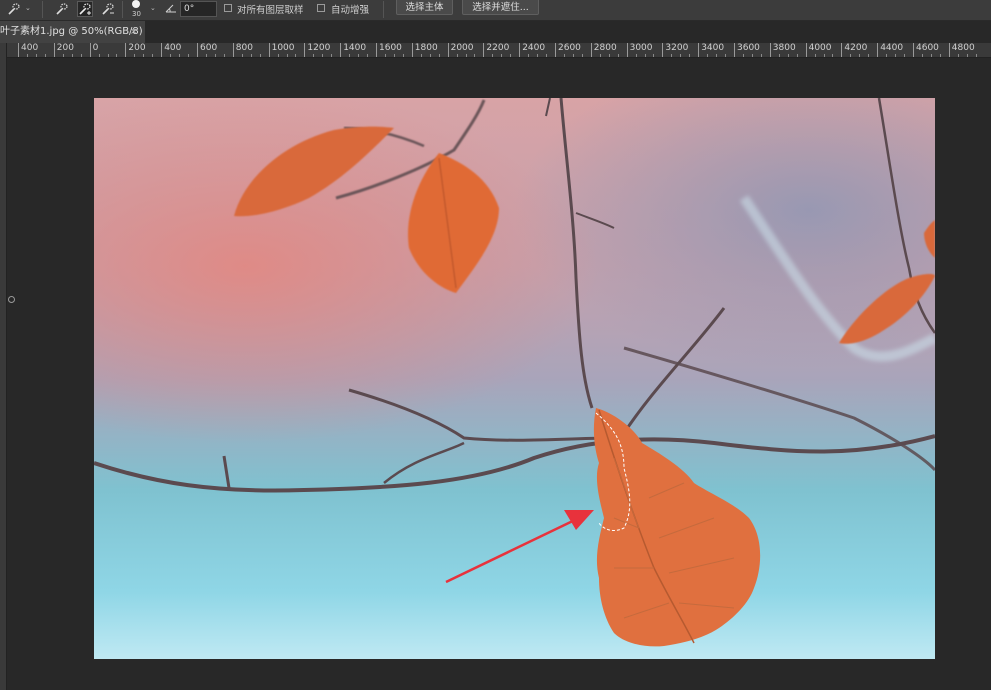 This screenshot has height=690, width=991. I want to click on angle-icon, so click(171, 9).